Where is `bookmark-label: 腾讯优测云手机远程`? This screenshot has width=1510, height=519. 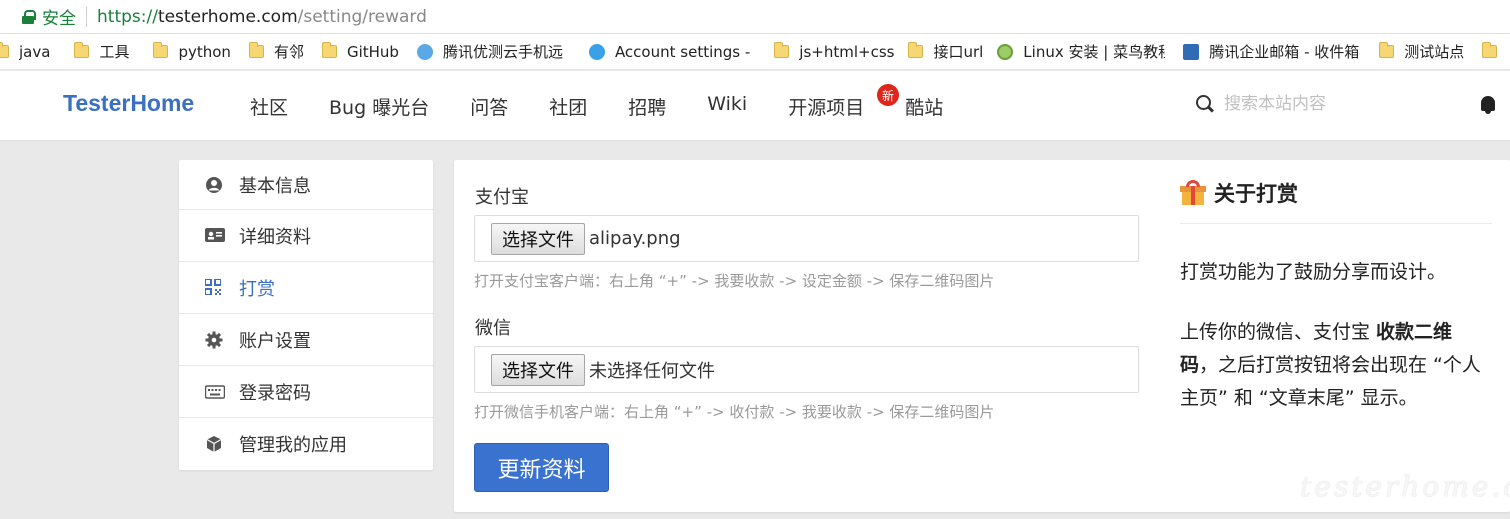
bookmark-label: 腾讯优测云手机远程 is located at coordinates (502, 52).